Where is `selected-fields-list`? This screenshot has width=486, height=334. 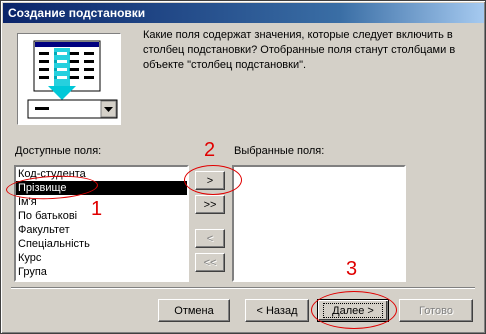
selected-fields-list is located at coordinates (319, 223).